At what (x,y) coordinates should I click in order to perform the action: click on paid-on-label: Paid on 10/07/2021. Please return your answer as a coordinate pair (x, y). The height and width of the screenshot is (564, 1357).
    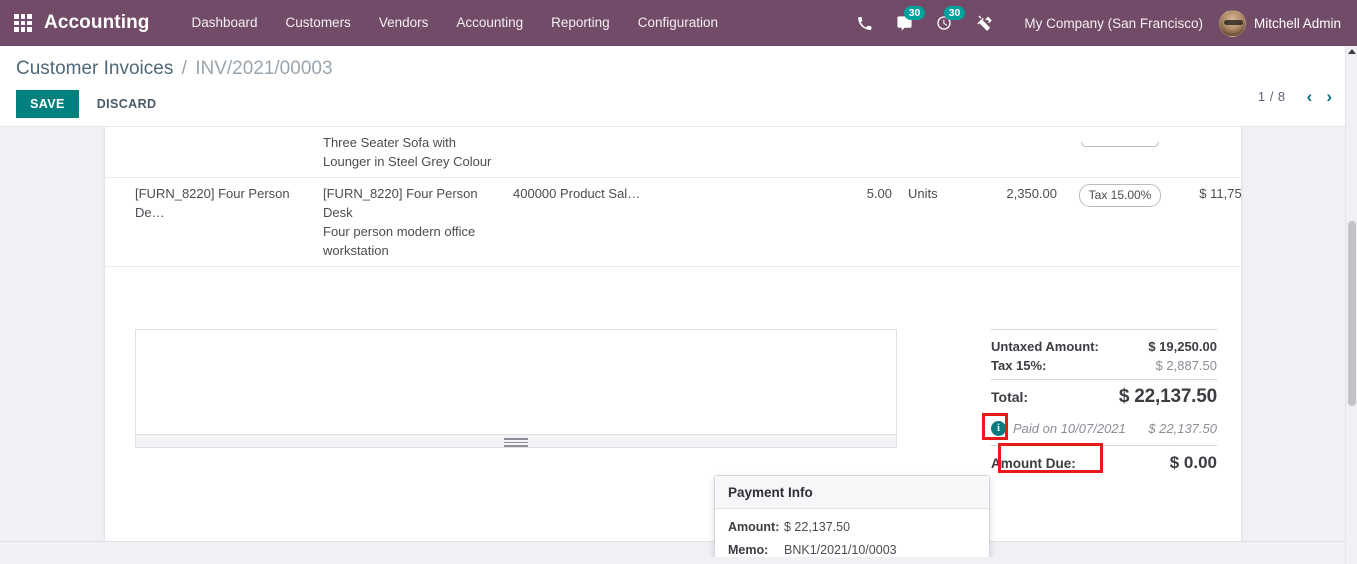
    Looking at the image, I should click on (1069, 428).